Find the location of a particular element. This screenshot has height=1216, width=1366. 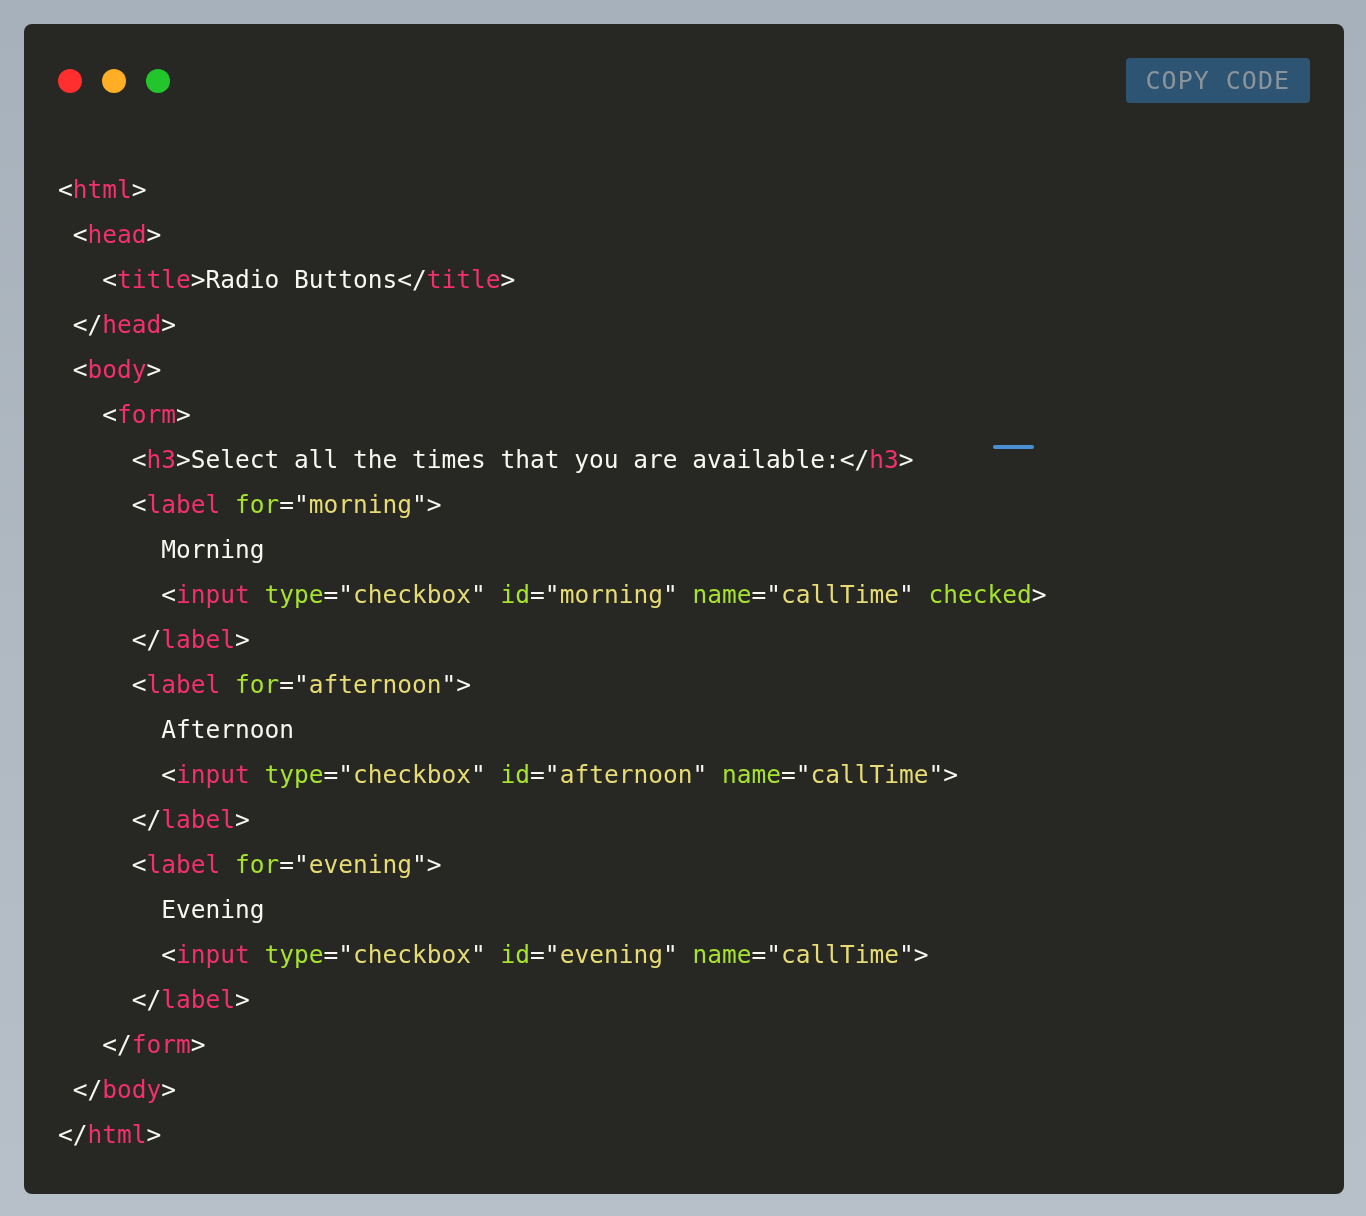

code-line: <head> is located at coordinates (116, 235).